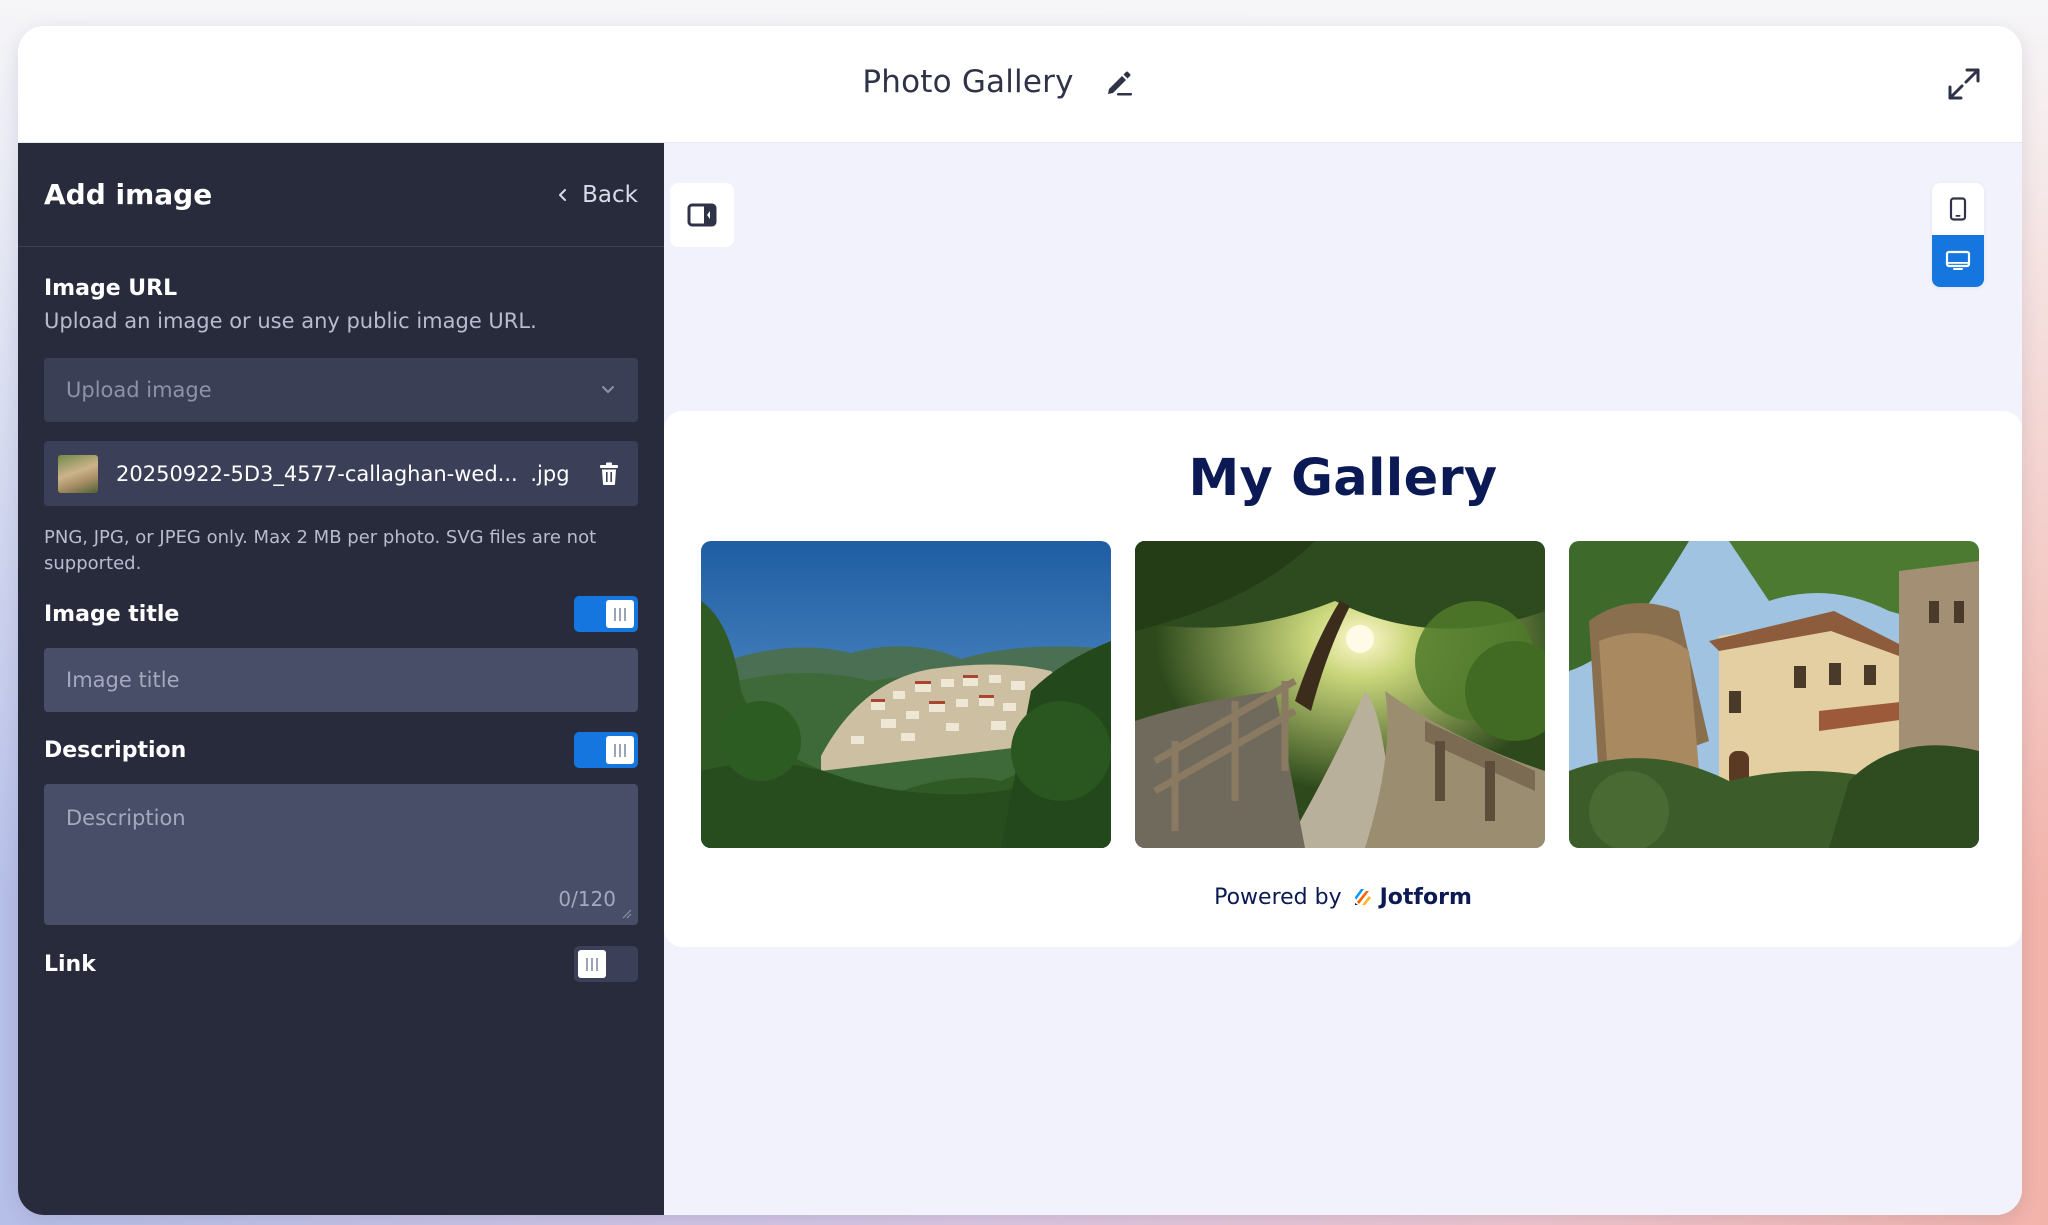  What do you see at coordinates (1343, 478) in the screenshot?
I see `gallery-title: My Gallery` at bounding box center [1343, 478].